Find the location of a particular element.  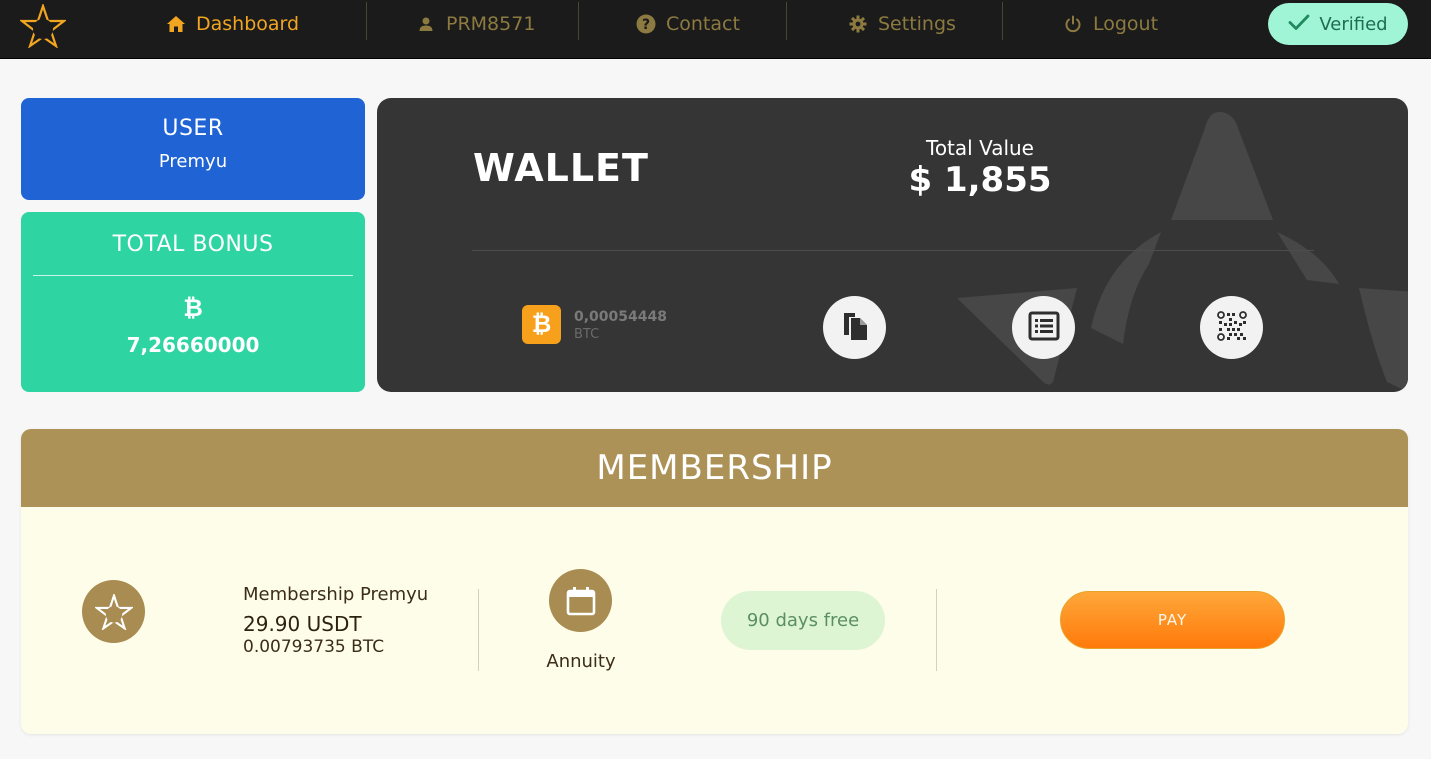

membership-plan-name: Membership Premyu is located at coordinates (336, 594).